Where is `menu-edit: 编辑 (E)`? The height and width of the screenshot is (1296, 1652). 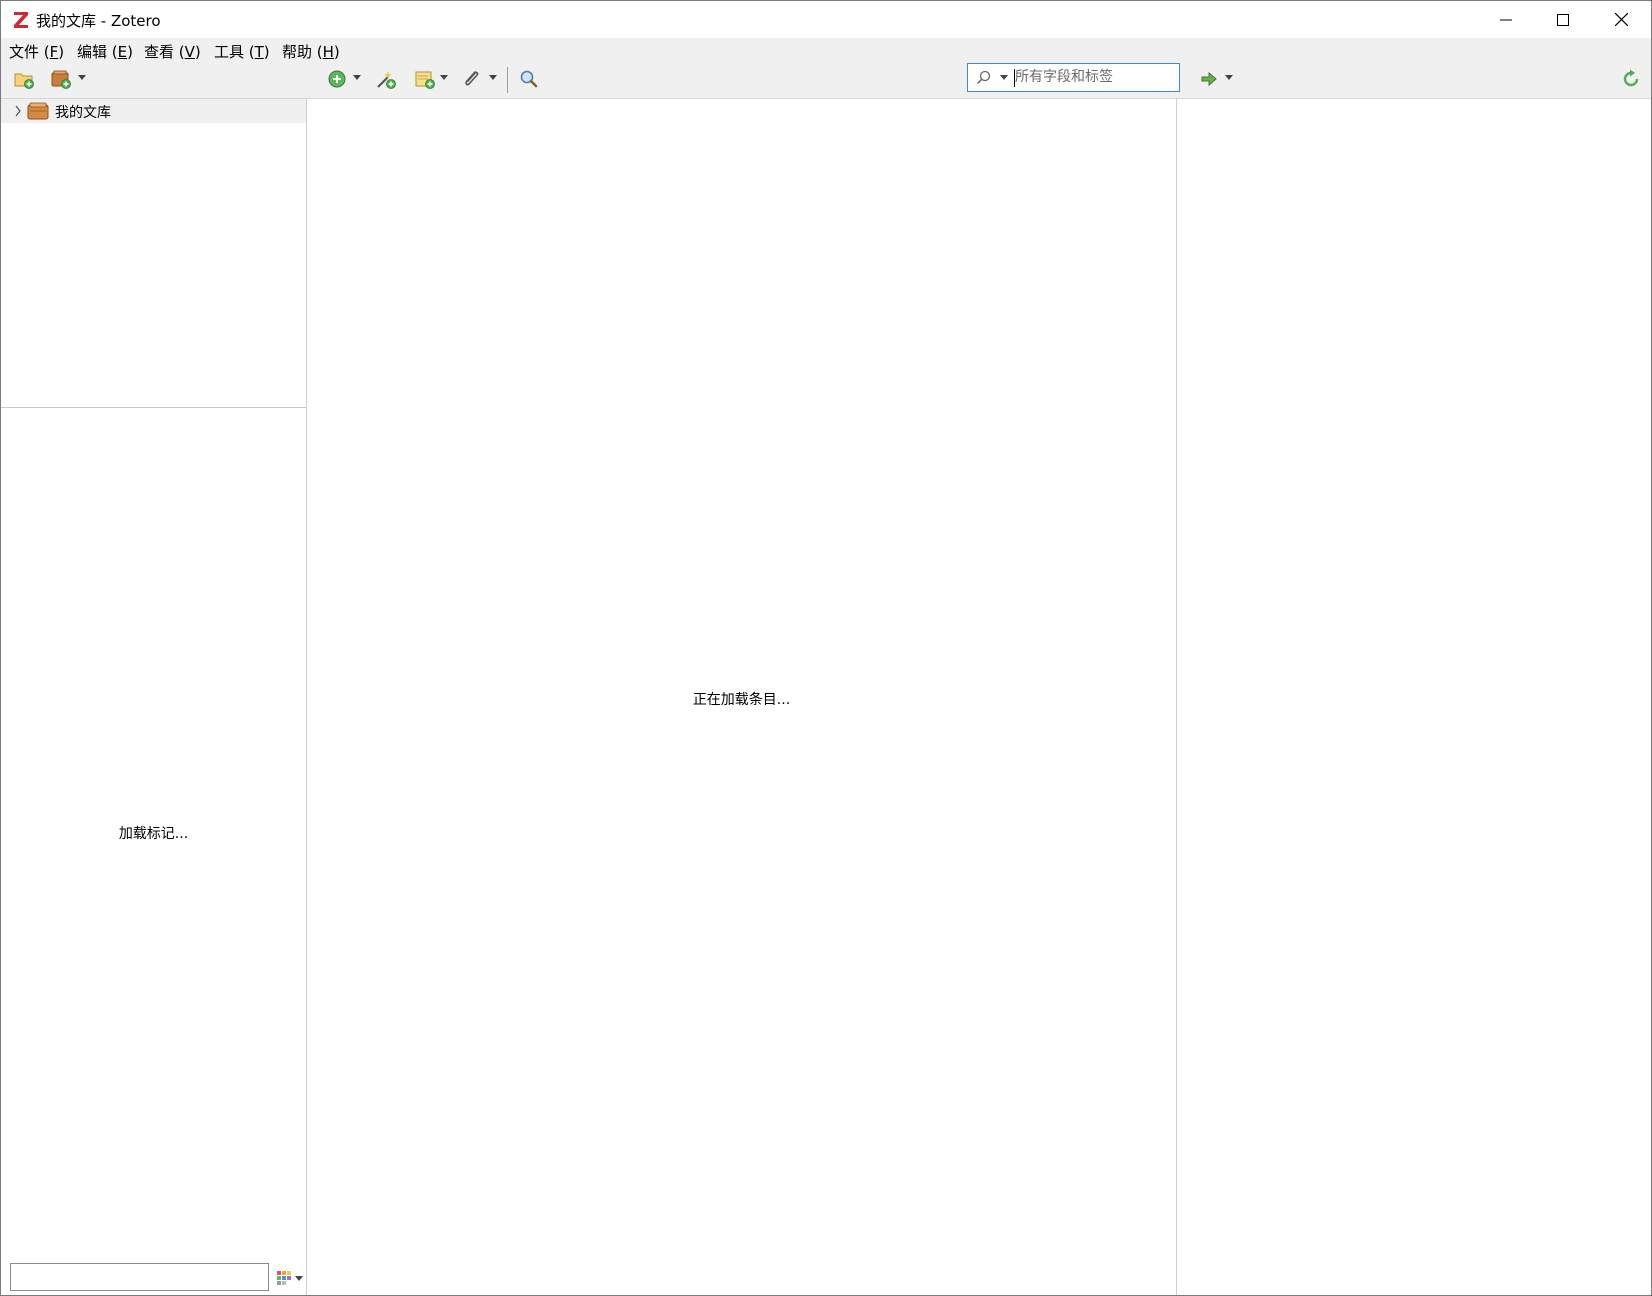 menu-edit: 编辑 (E) is located at coordinates (105, 51).